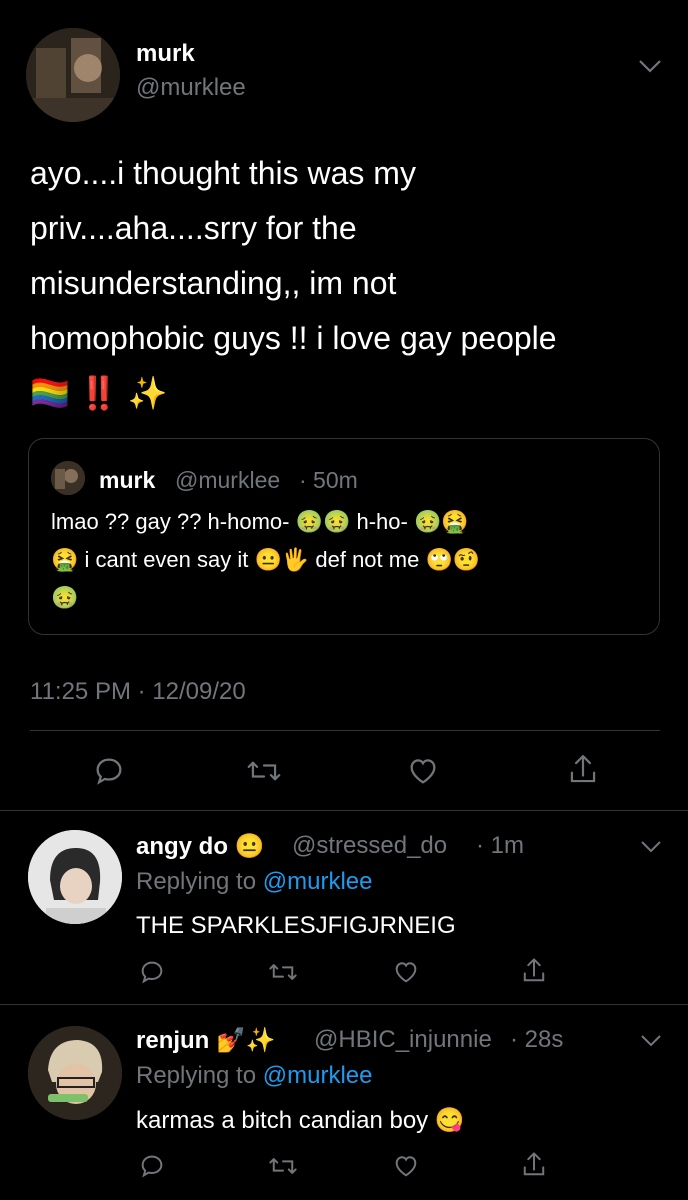 This screenshot has width=688, height=1200. I want to click on tweet-text-line: homophobic guys !! i love gay people, so click(293, 338).